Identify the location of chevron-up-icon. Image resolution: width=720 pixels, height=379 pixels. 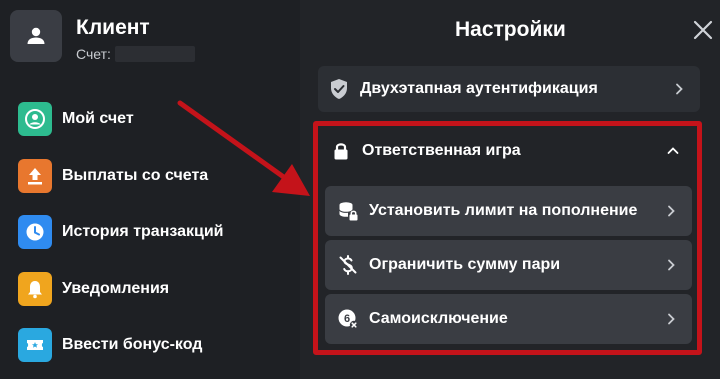
(673, 150).